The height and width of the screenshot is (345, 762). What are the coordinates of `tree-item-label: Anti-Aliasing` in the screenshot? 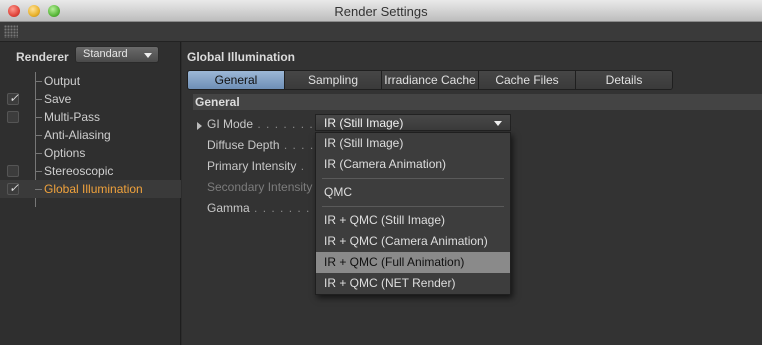 It's located at (77, 135).